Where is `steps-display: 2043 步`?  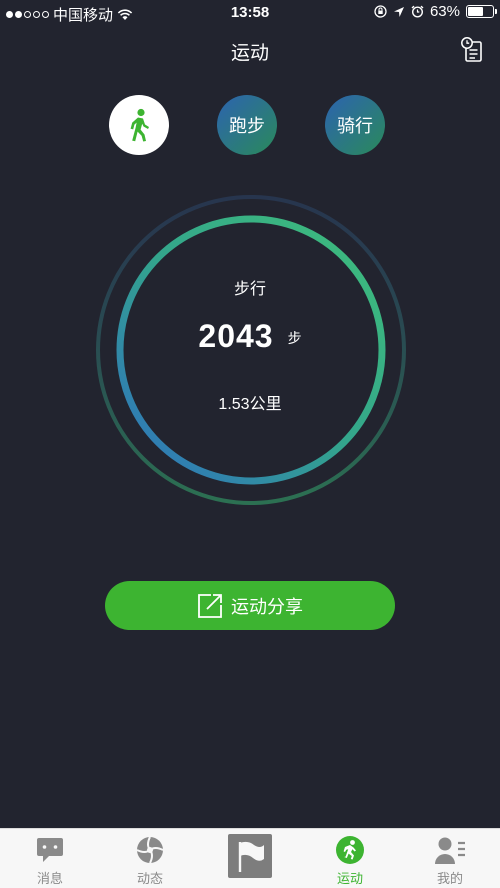 steps-display: 2043 步 is located at coordinates (250, 336).